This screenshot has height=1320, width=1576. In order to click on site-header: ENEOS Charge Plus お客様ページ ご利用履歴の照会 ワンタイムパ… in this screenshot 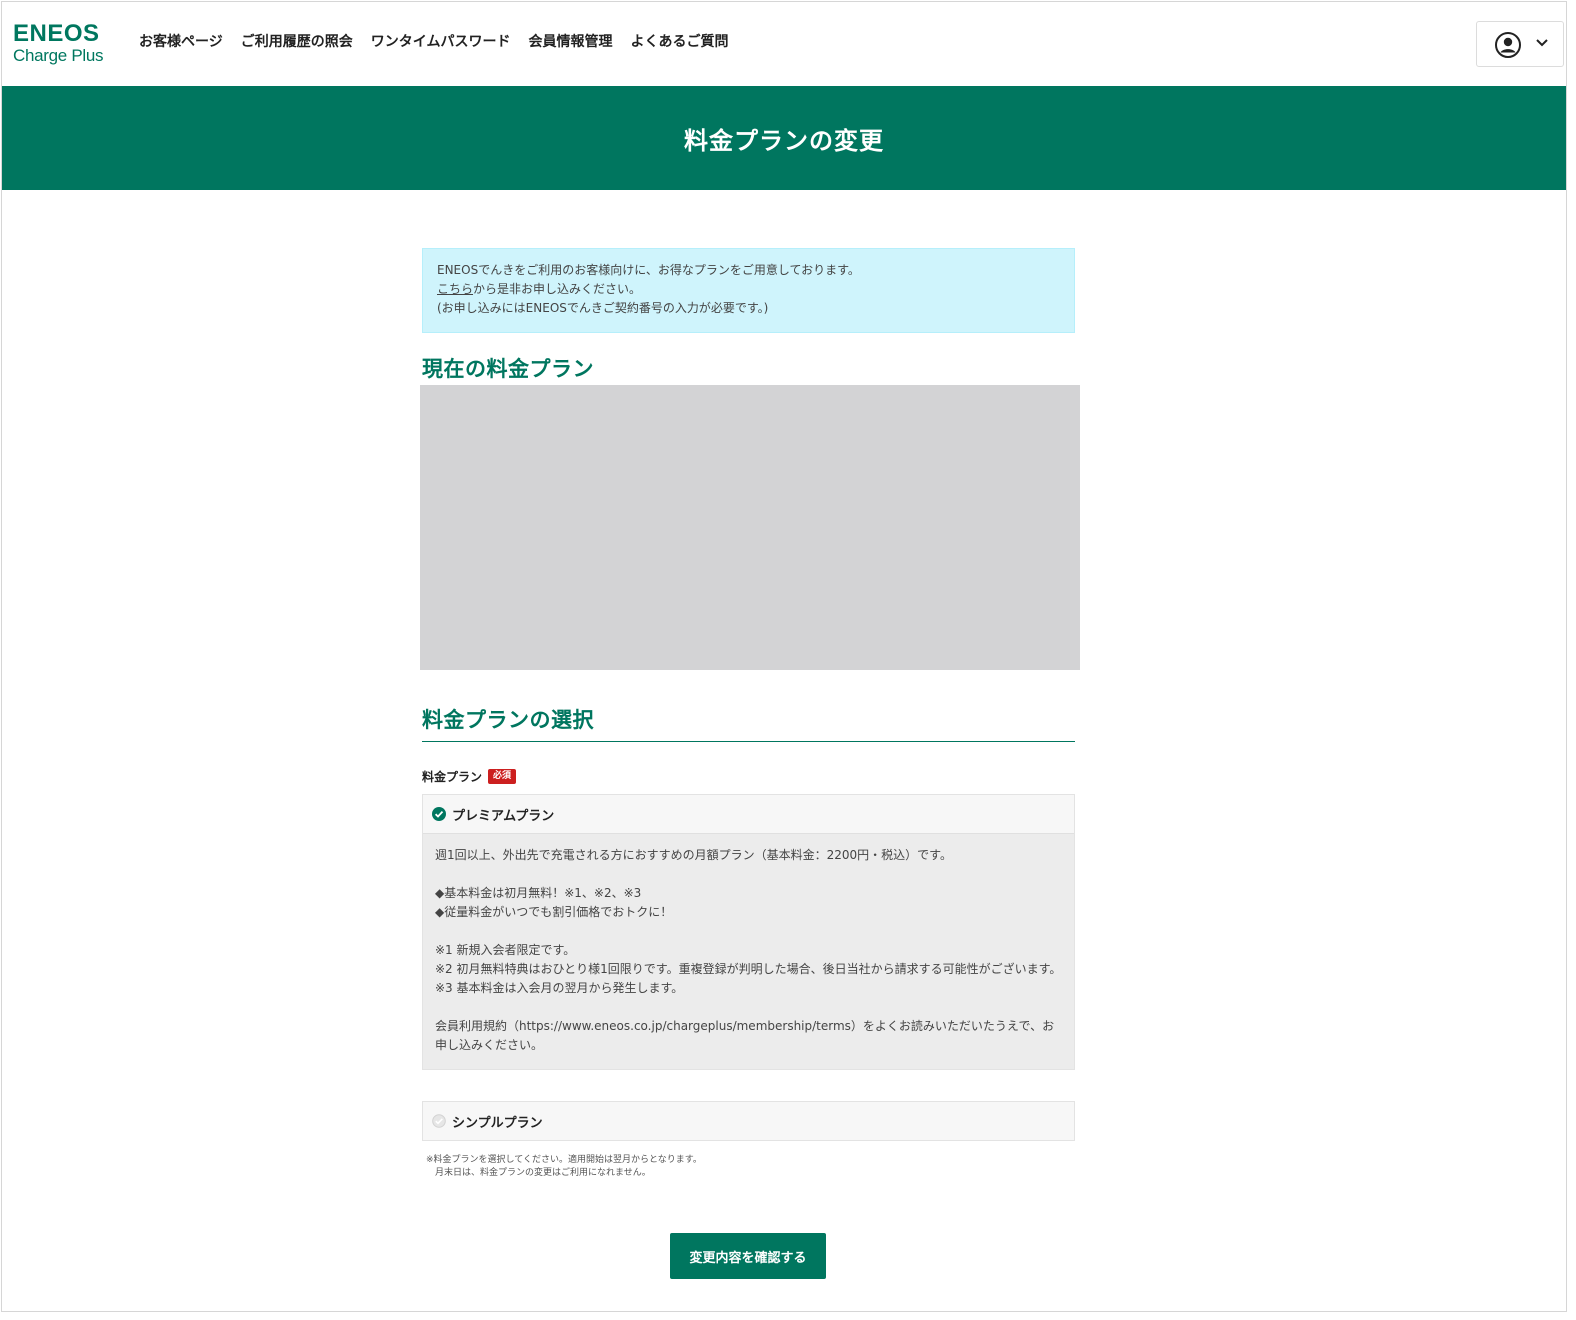, I will do `click(784, 44)`.